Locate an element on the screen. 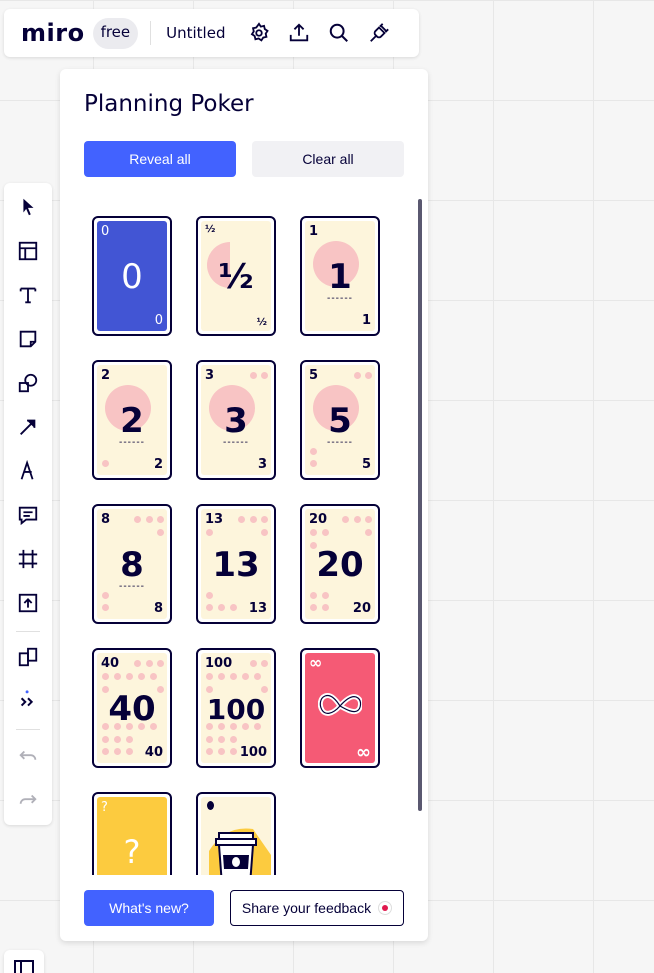 This screenshot has height=973, width=654. apps-icon is located at coordinates (28, 657).